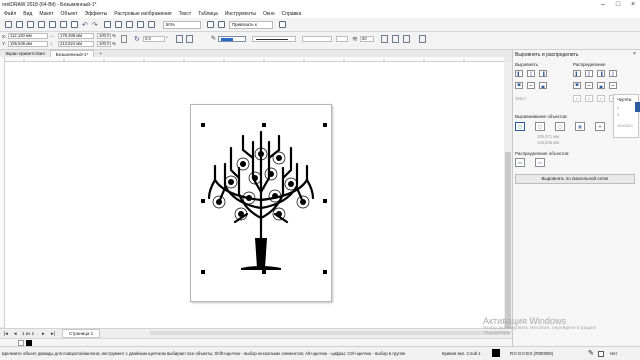 Image resolution: width=640 pixels, height=360 pixels. Describe the element at coordinates (142, 14) in the screenshot. I see `menu-bitmaps: Растровые изображения` at that location.